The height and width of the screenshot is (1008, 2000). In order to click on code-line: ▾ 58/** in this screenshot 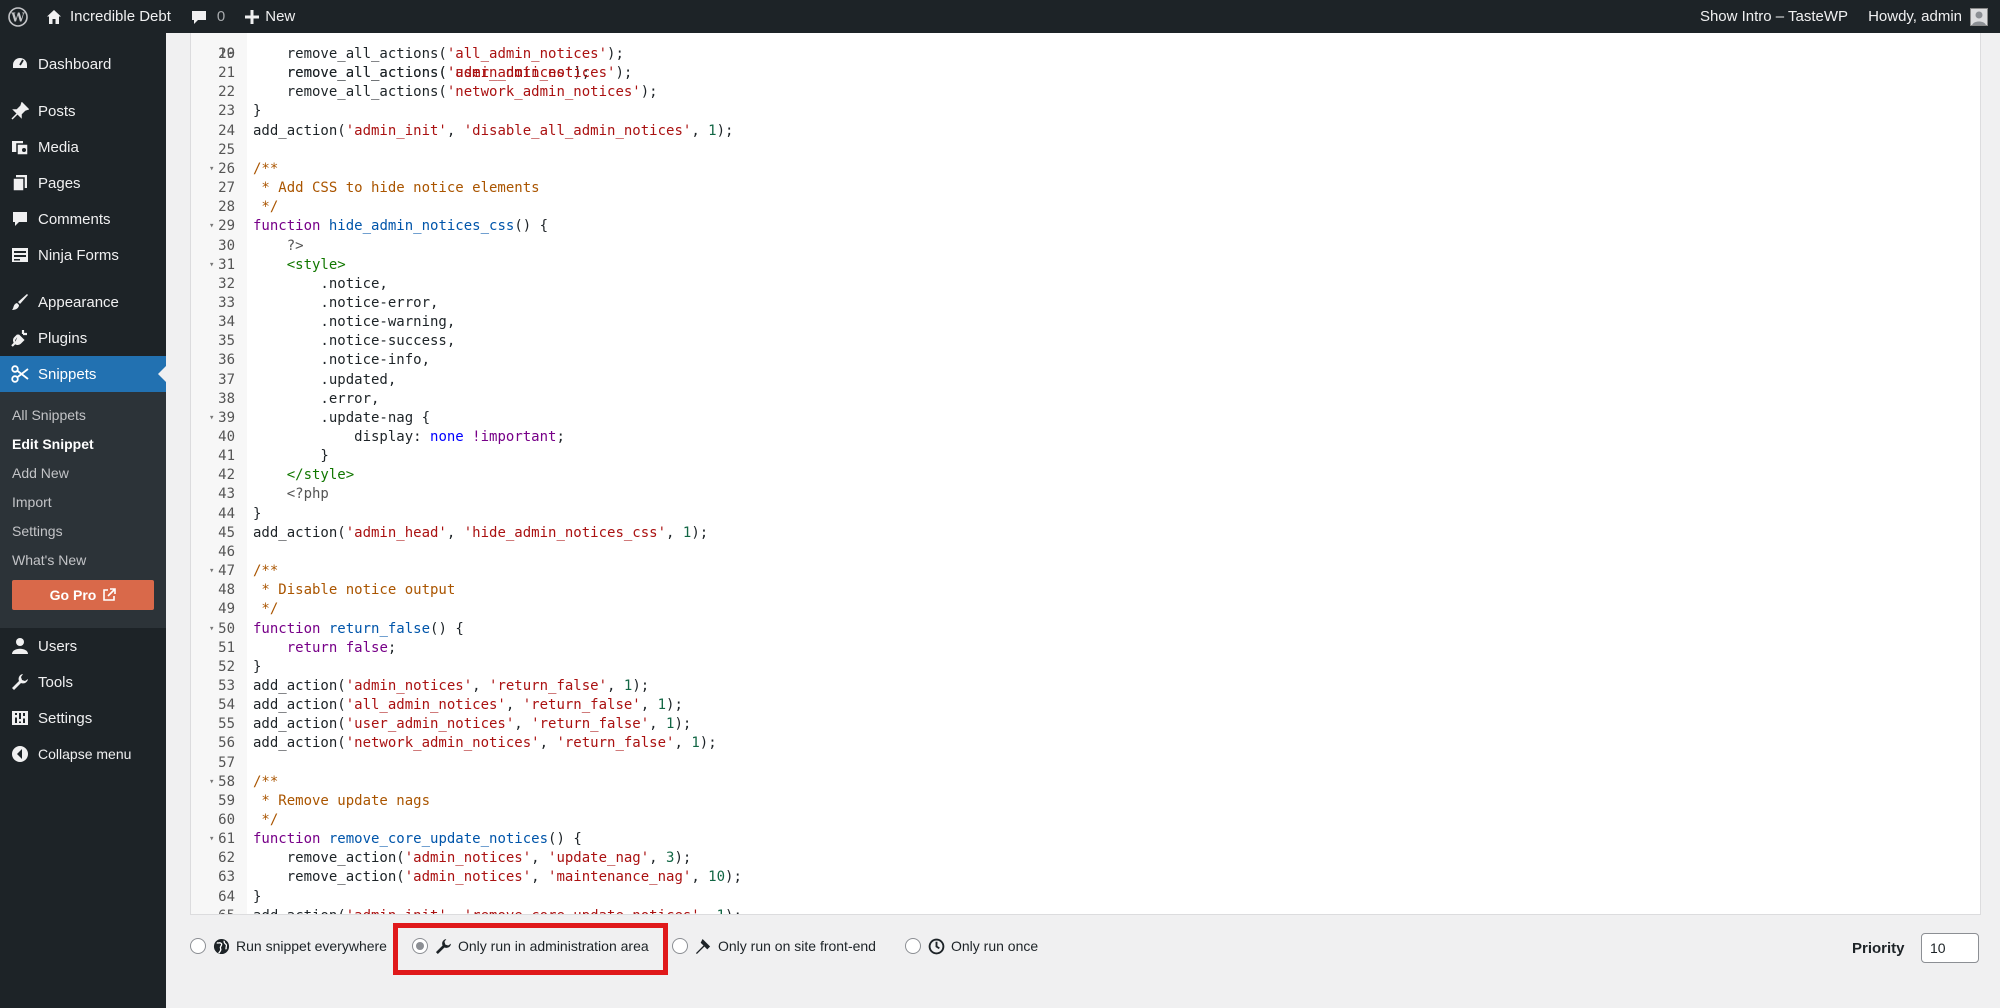, I will do `click(1085, 782)`.